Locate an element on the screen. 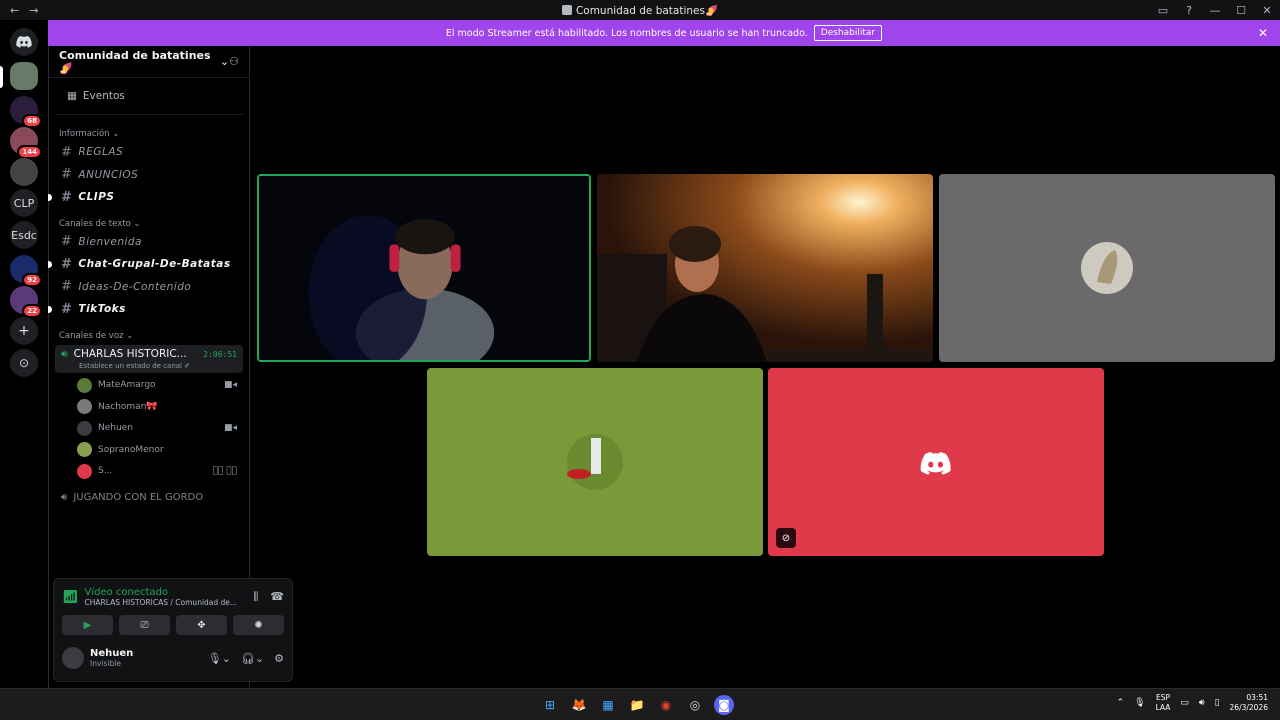 This screenshot has width=1280, height=720. clock: 03:51 26/3/2026 is located at coordinates (1249, 703).